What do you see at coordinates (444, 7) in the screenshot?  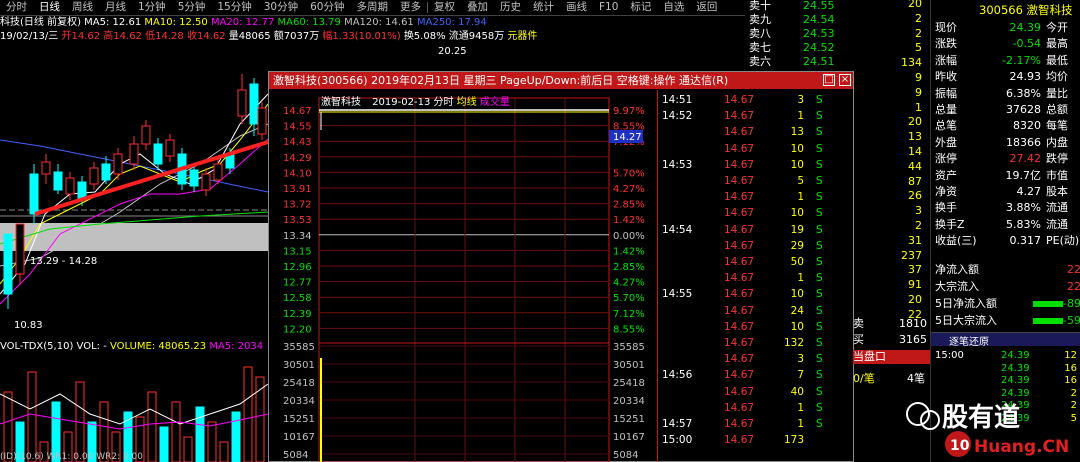 I see `toolbar-item: 复权` at bounding box center [444, 7].